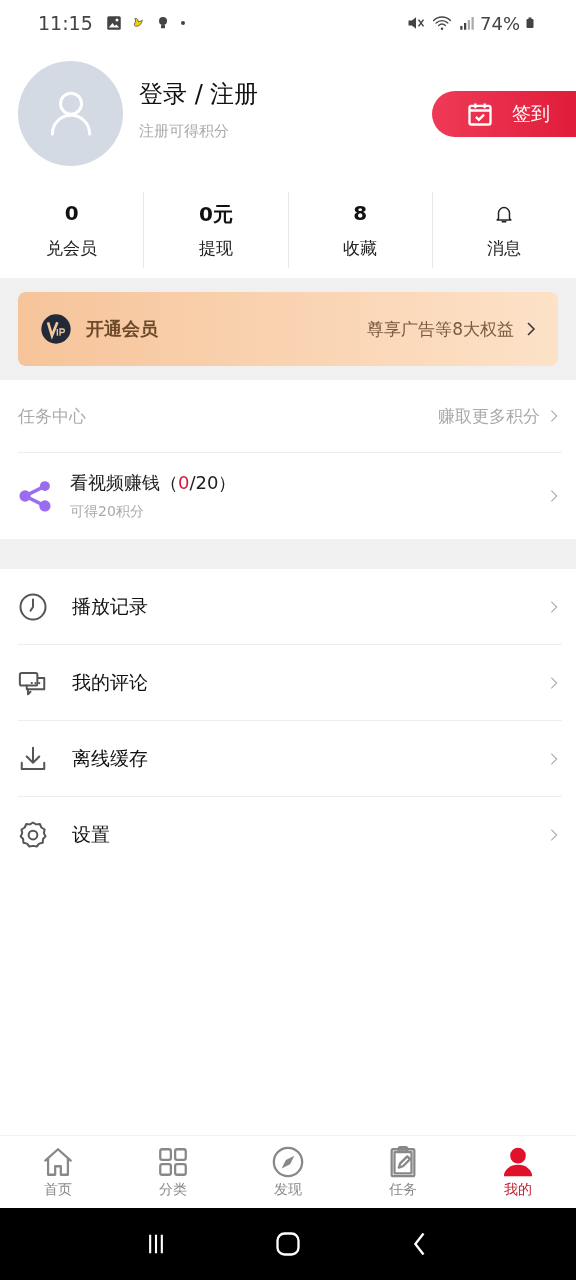  I want to click on settings-icon, so click(33, 834).